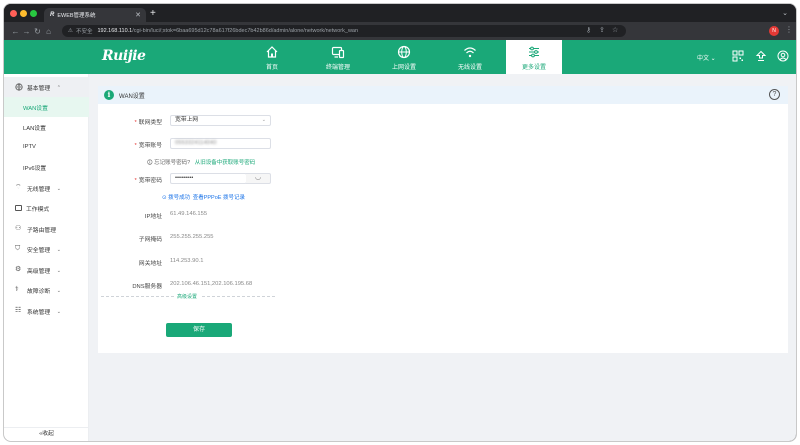 Image resolution: width=800 pixels, height=445 pixels. What do you see at coordinates (225, 163) in the screenshot?
I see `get-credentials-link: 从旧设备中获取账号密码` at bounding box center [225, 163].